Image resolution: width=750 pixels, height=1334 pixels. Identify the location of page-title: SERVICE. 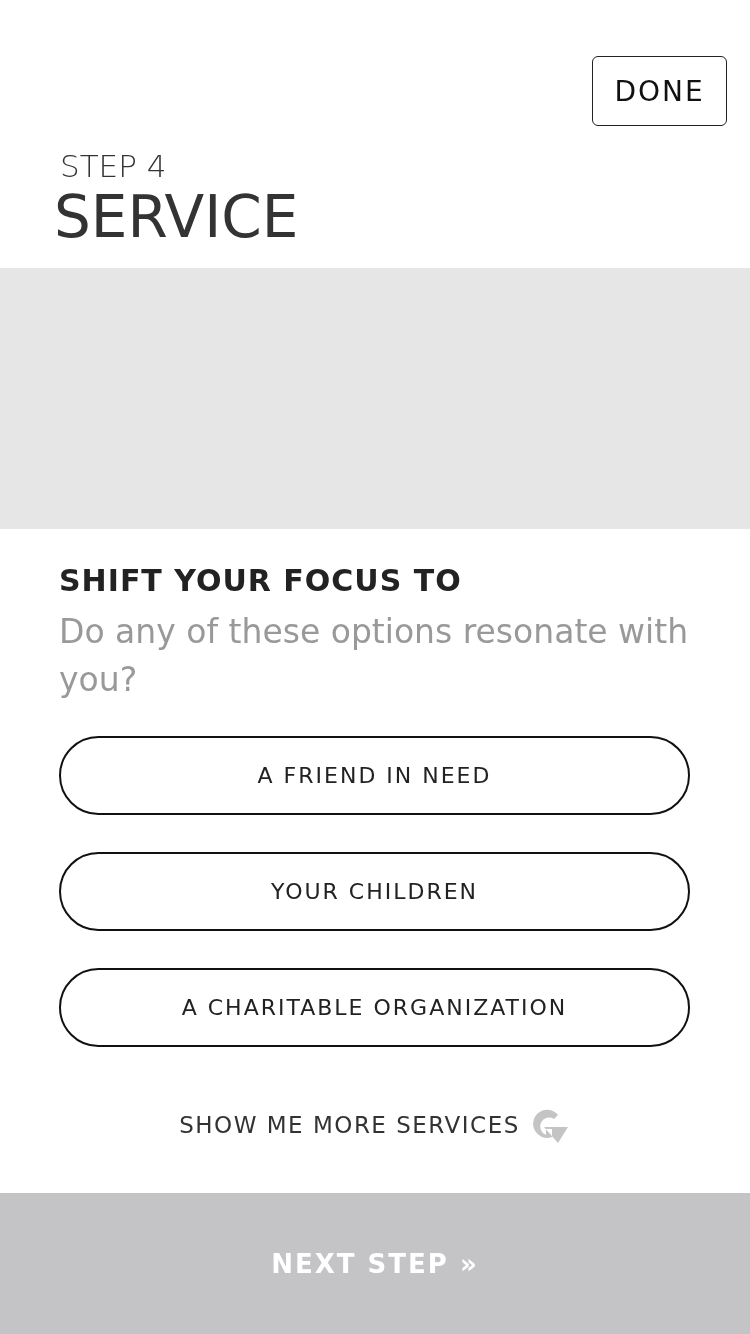
(177, 217).